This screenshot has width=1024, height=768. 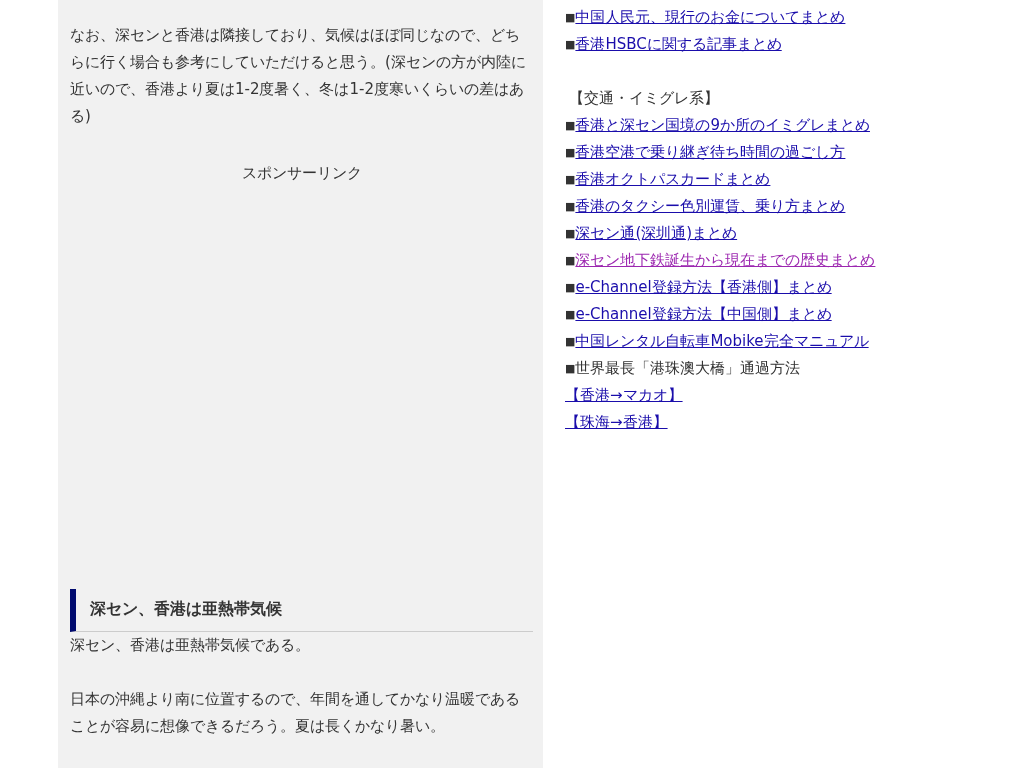 What do you see at coordinates (301, 610) in the screenshot?
I see `section-heading: 深セン、香港は亜熱帯気候` at bounding box center [301, 610].